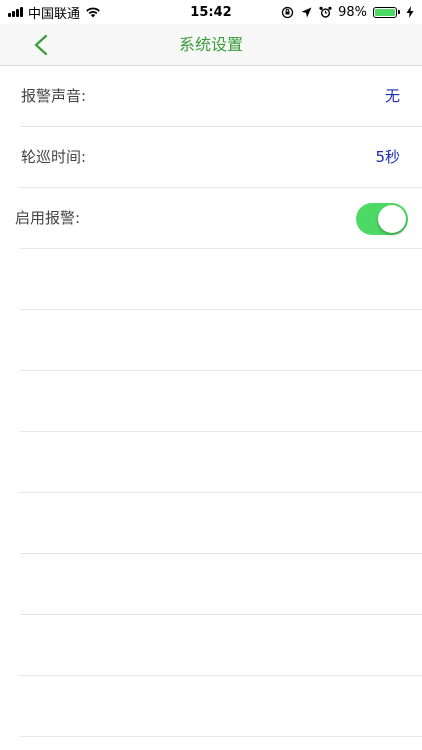 This screenshot has height=750, width=422. Describe the element at coordinates (410, 12) in the screenshot. I see `charging-bolt-icon` at that location.